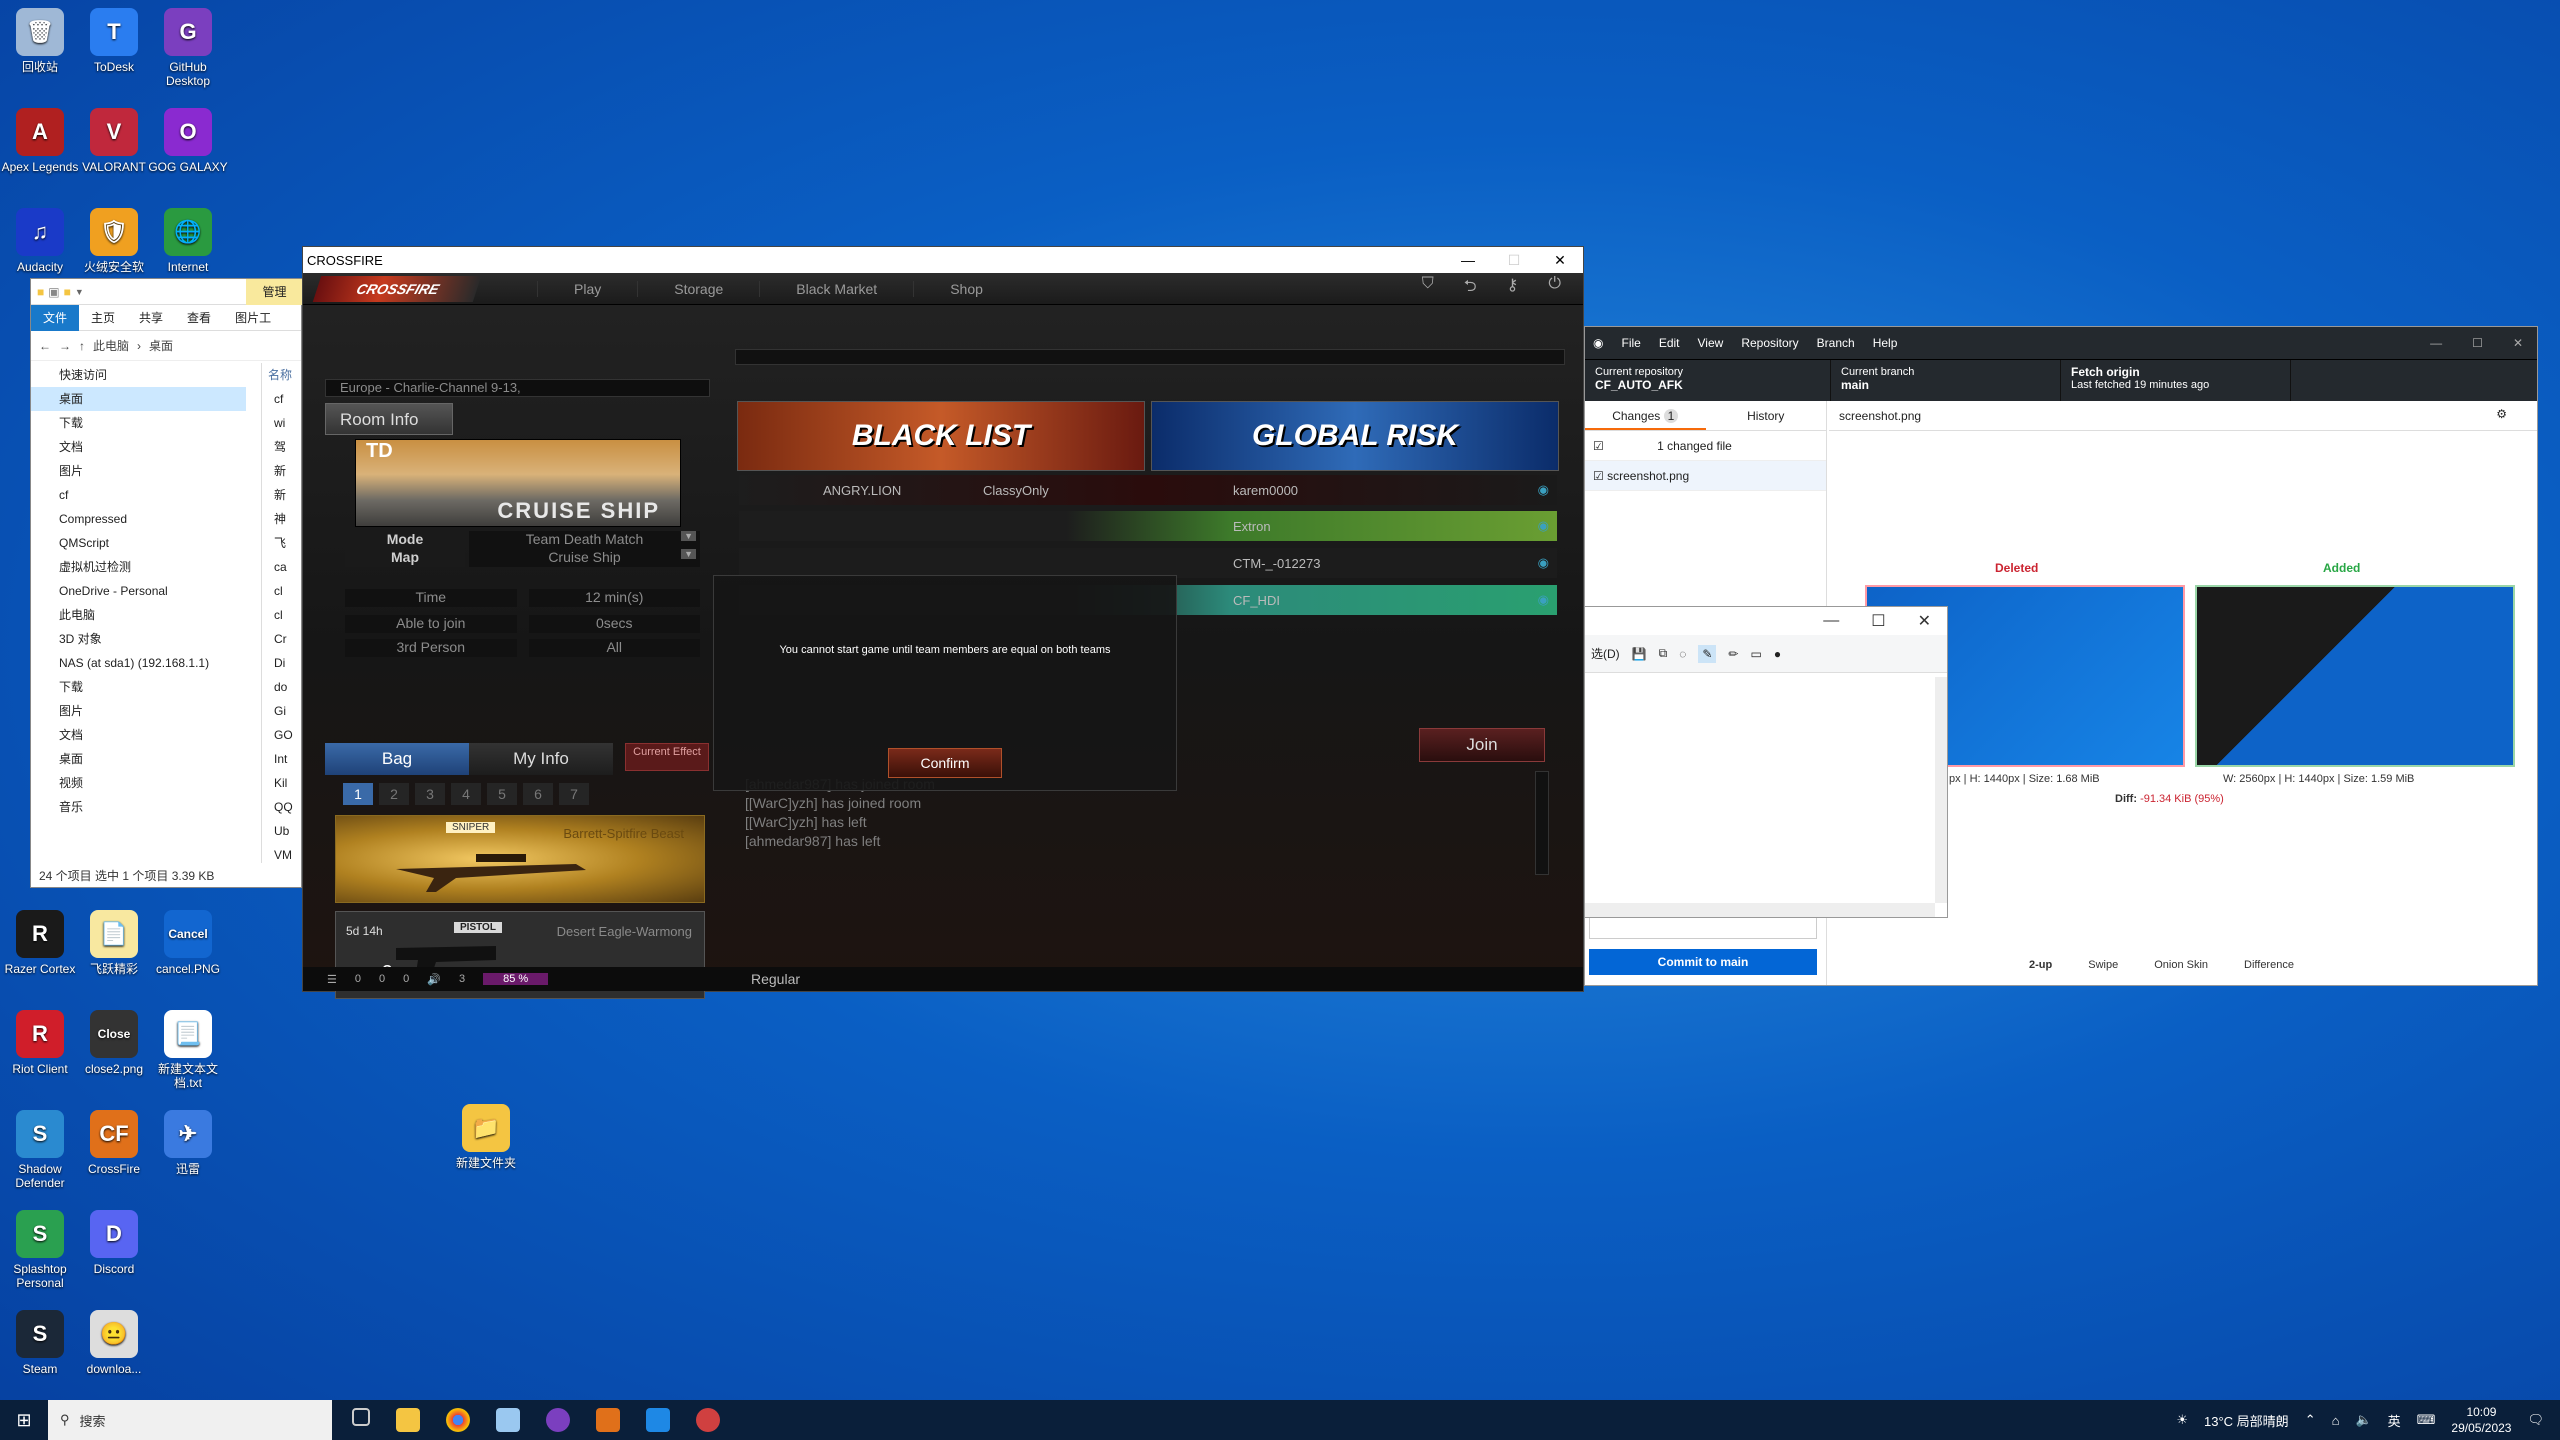 This screenshot has height=1440, width=2560. Describe the element at coordinates (1836, 343) in the screenshot. I see `menu-branch: Branch` at that location.